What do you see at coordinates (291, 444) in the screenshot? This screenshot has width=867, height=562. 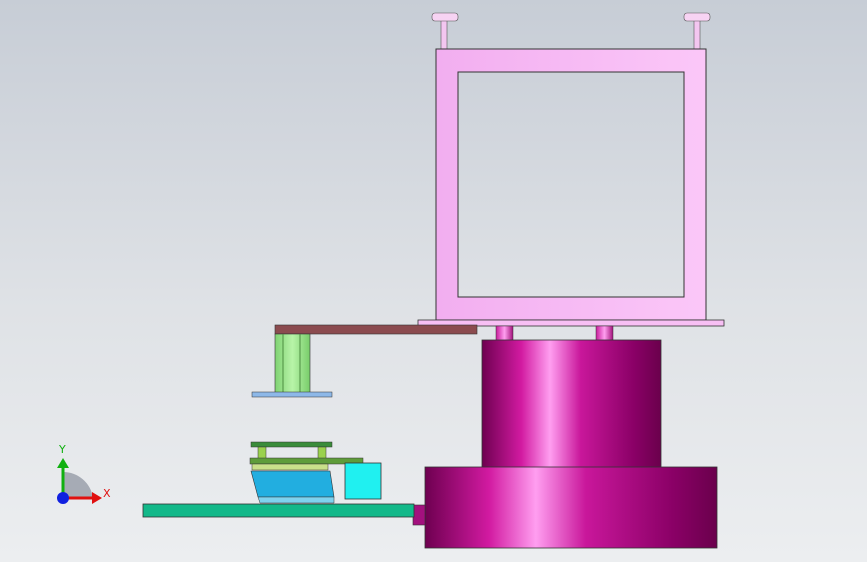 I see `fixture-top-plate` at bounding box center [291, 444].